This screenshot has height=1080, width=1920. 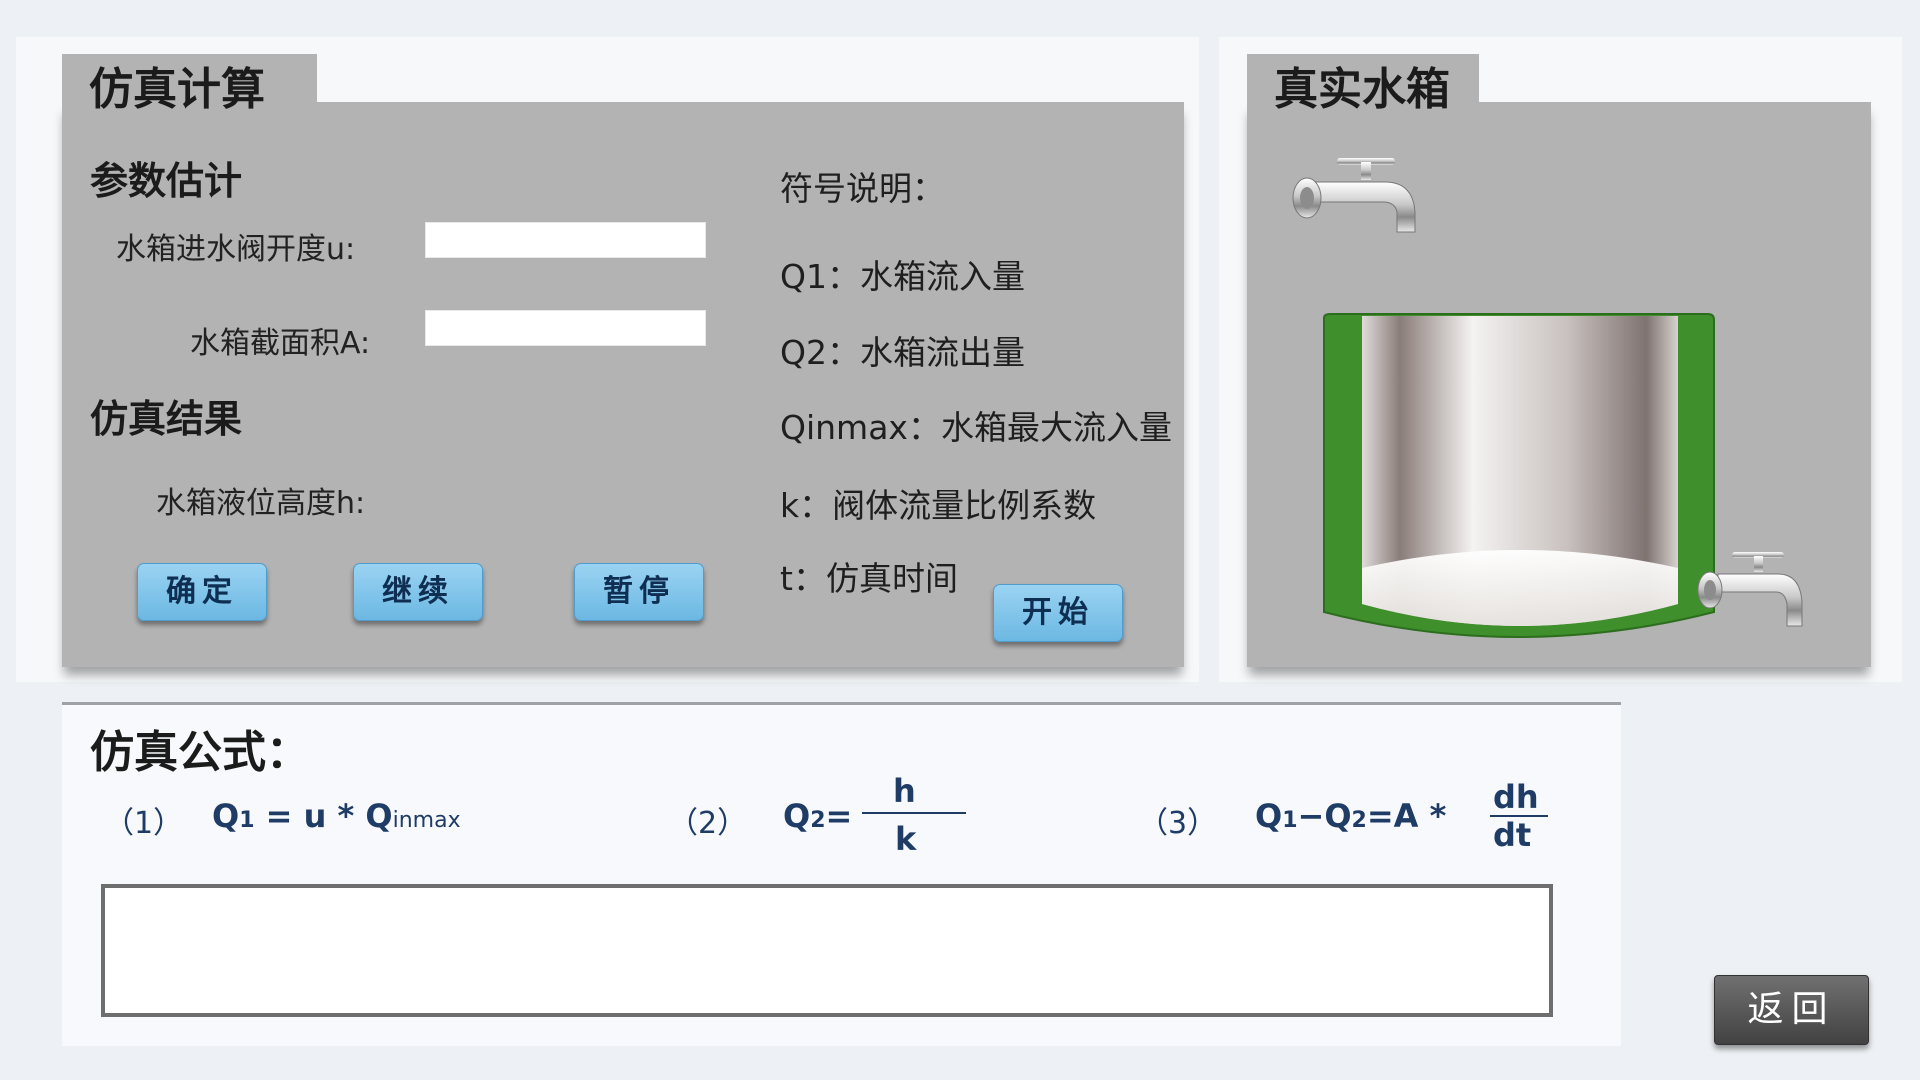 I want to click on formula-1-number: （1）, so click(x=144, y=823).